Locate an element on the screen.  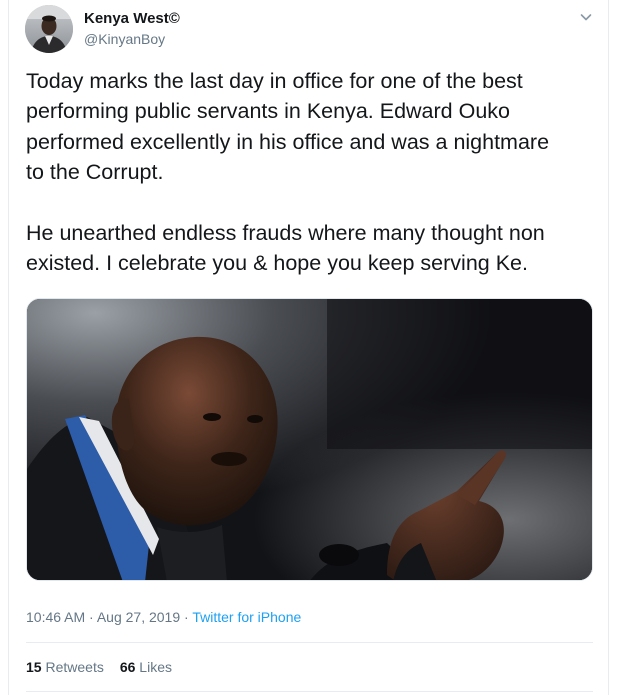
retweets-count: 15 is located at coordinates (34, 667).